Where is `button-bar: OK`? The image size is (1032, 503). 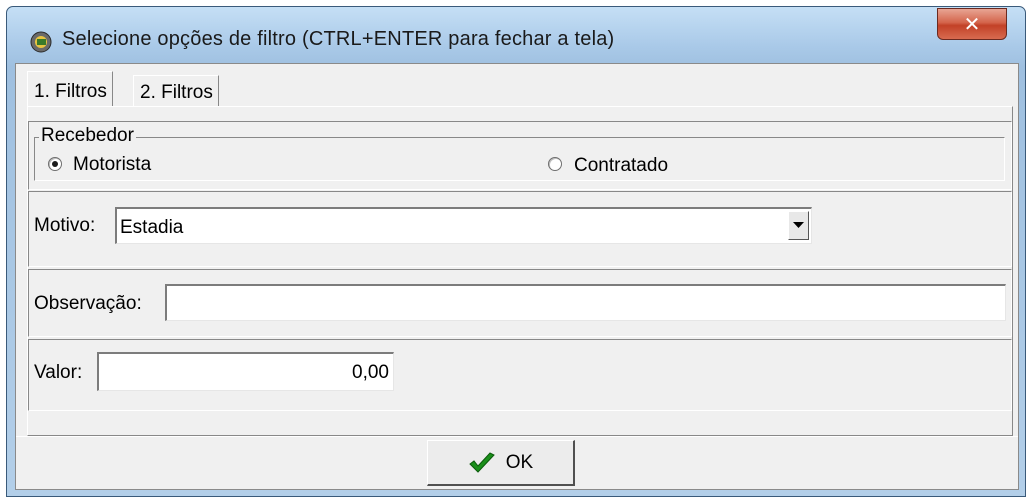 button-bar: OK is located at coordinates (517, 463).